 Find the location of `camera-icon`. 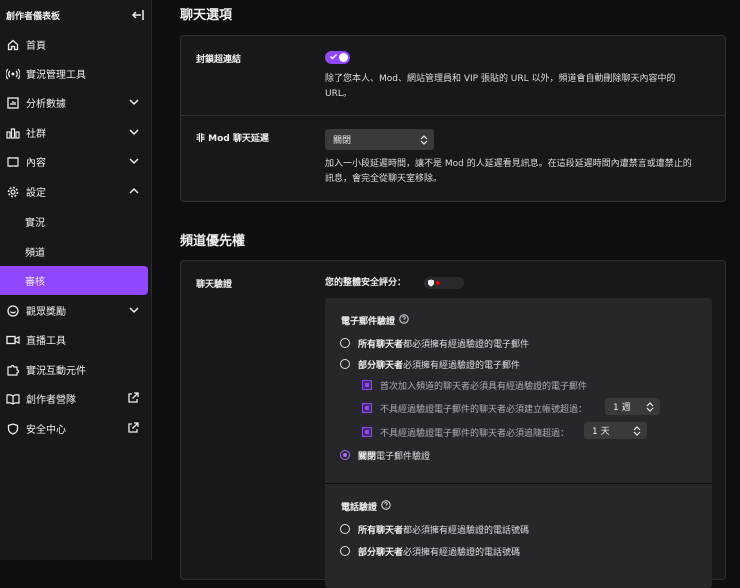

camera-icon is located at coordinates (13, 339).